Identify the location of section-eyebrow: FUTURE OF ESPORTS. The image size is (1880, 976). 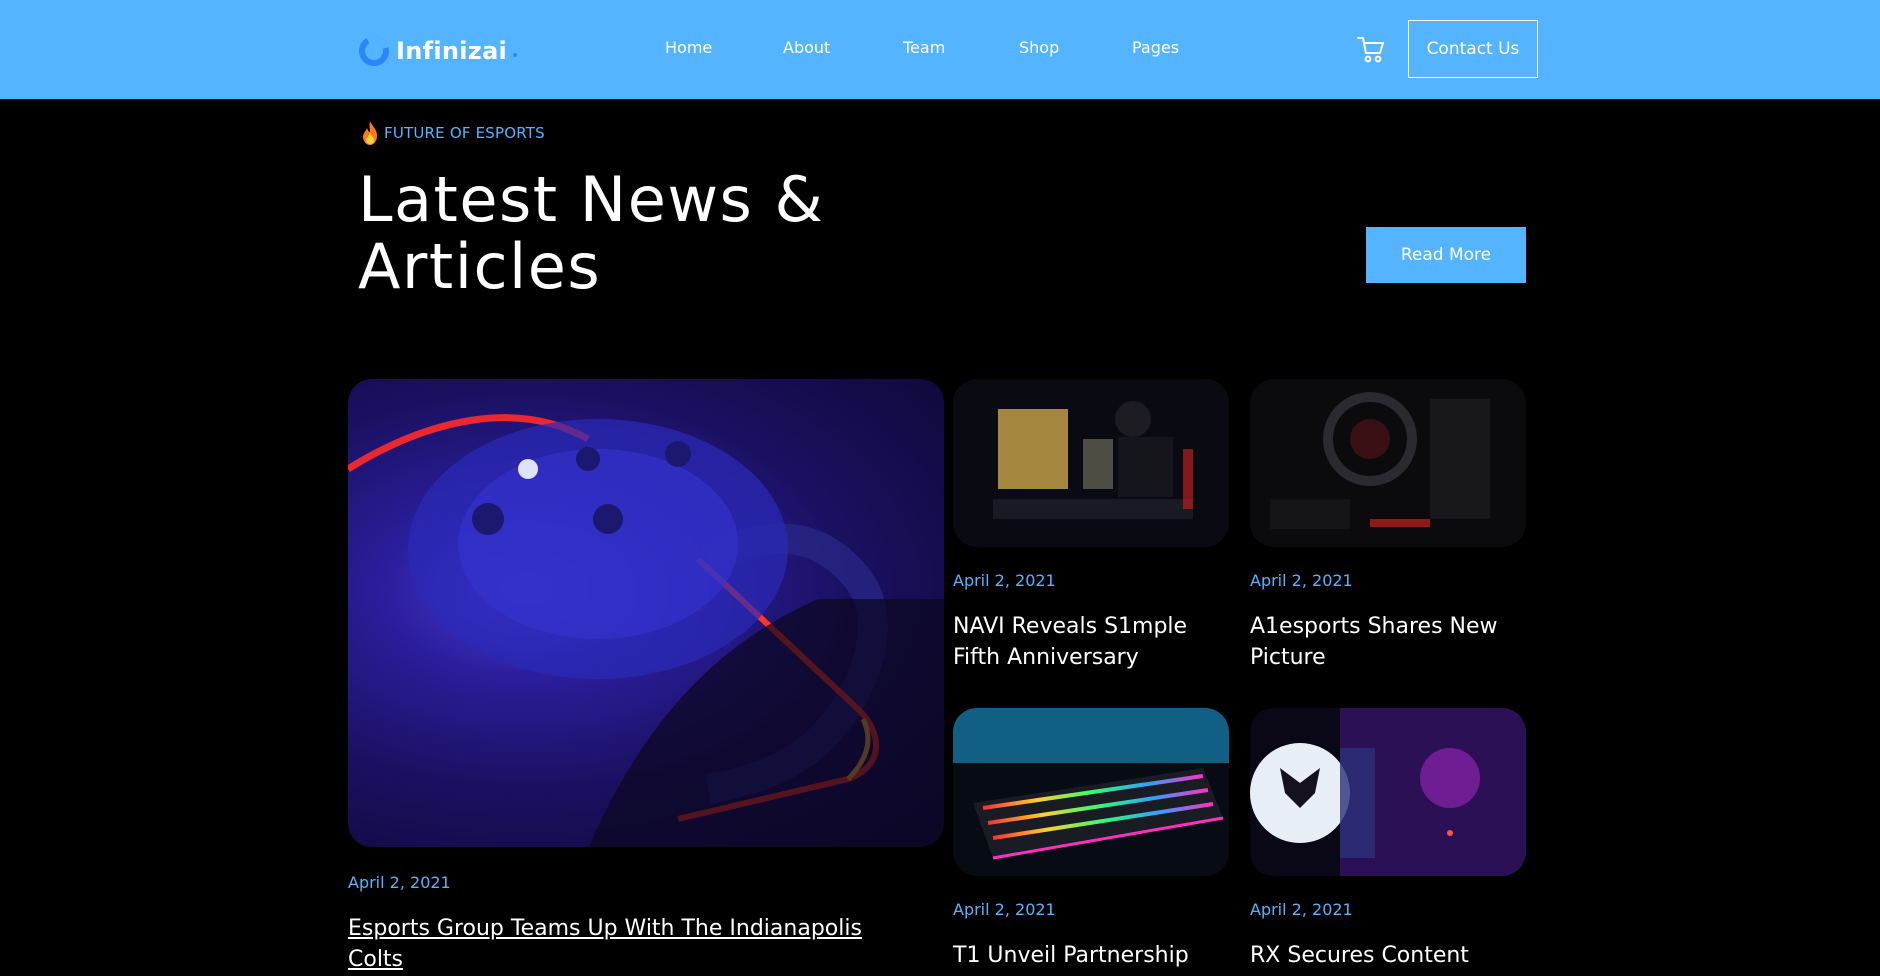
(452, 133).